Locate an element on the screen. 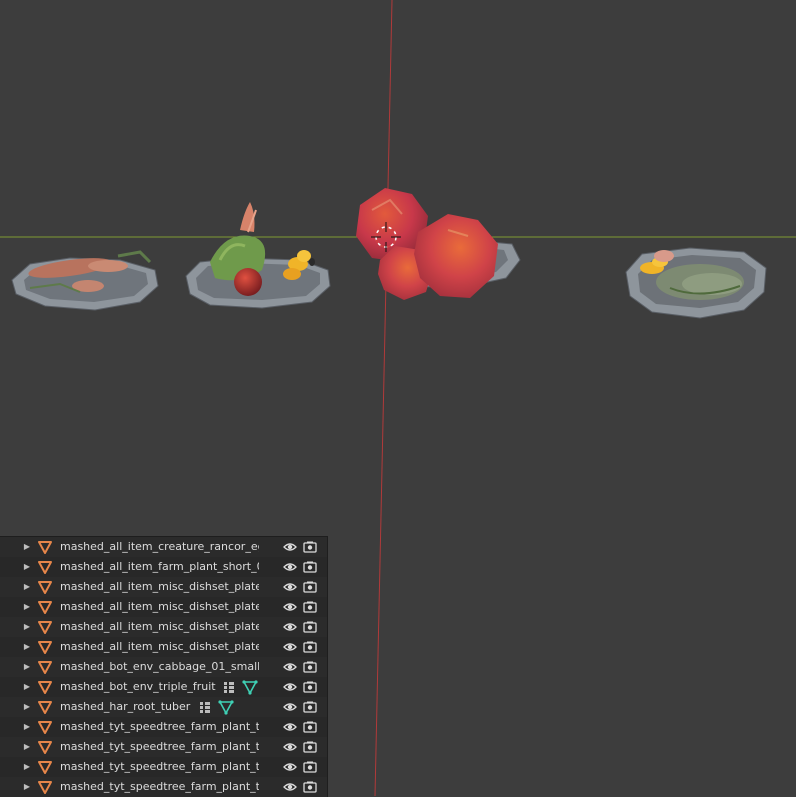  object-name-label: mashed_all_item_creature_rancor_egg.0 is located at coordinates (159, 547).